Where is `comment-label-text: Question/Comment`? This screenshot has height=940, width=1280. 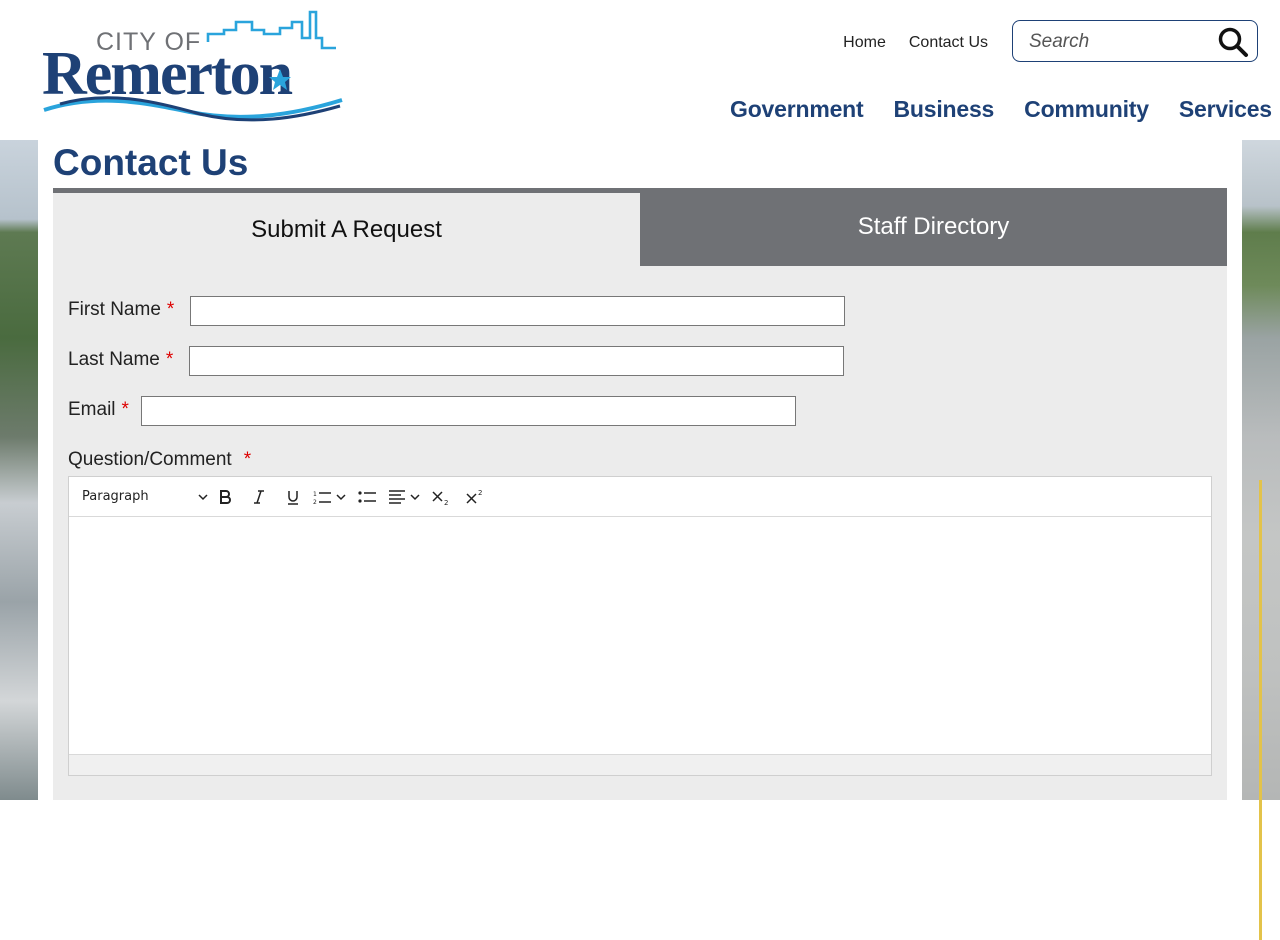
comment-label-text: Question/Comment is located at coordinates (150, 459).